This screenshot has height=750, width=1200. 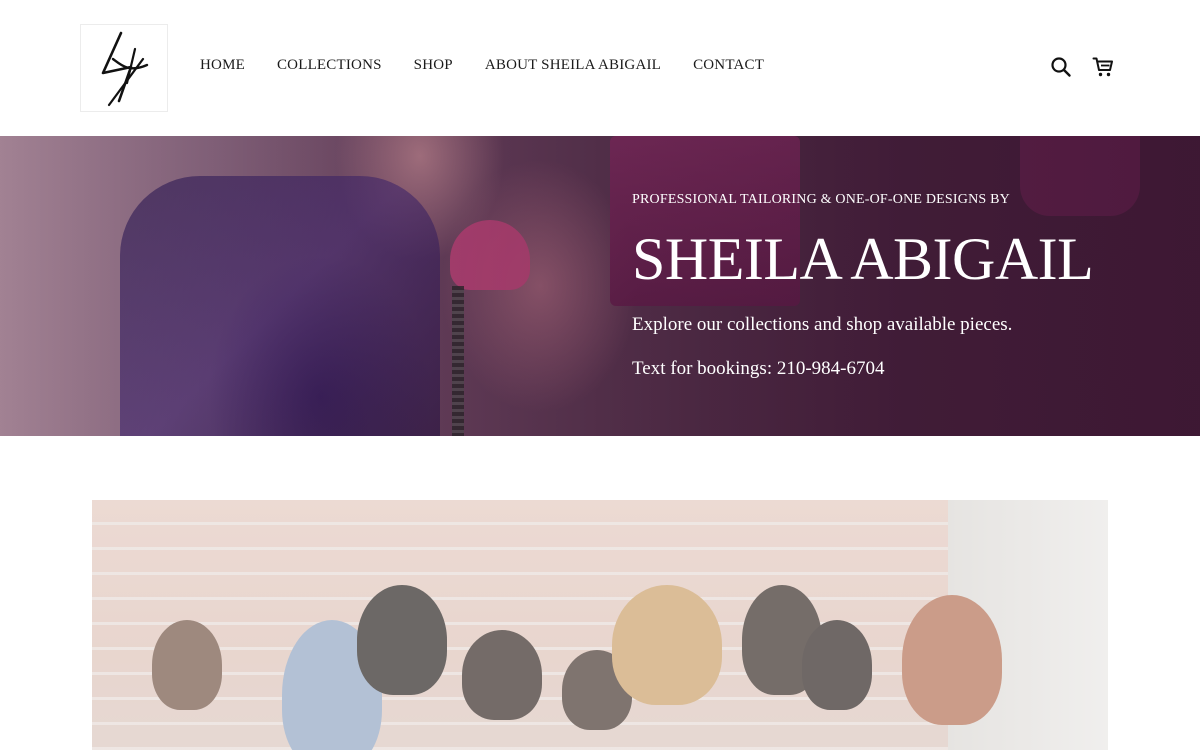 What do you see at coordinates (222, 65) in the screenshot?
I see `nav-item-home: HOME` at bounding box center [222, 65].